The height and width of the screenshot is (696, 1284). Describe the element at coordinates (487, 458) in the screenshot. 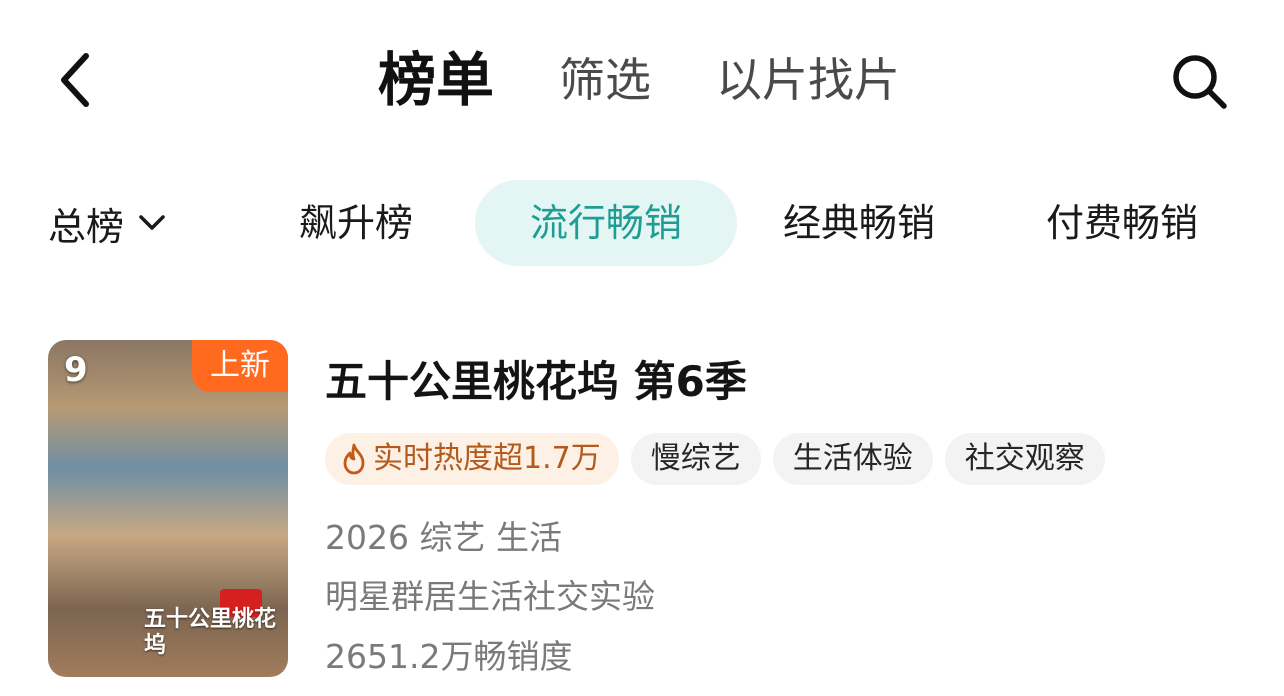

I see `heat-label: 实时热度超1.7万` at that location.